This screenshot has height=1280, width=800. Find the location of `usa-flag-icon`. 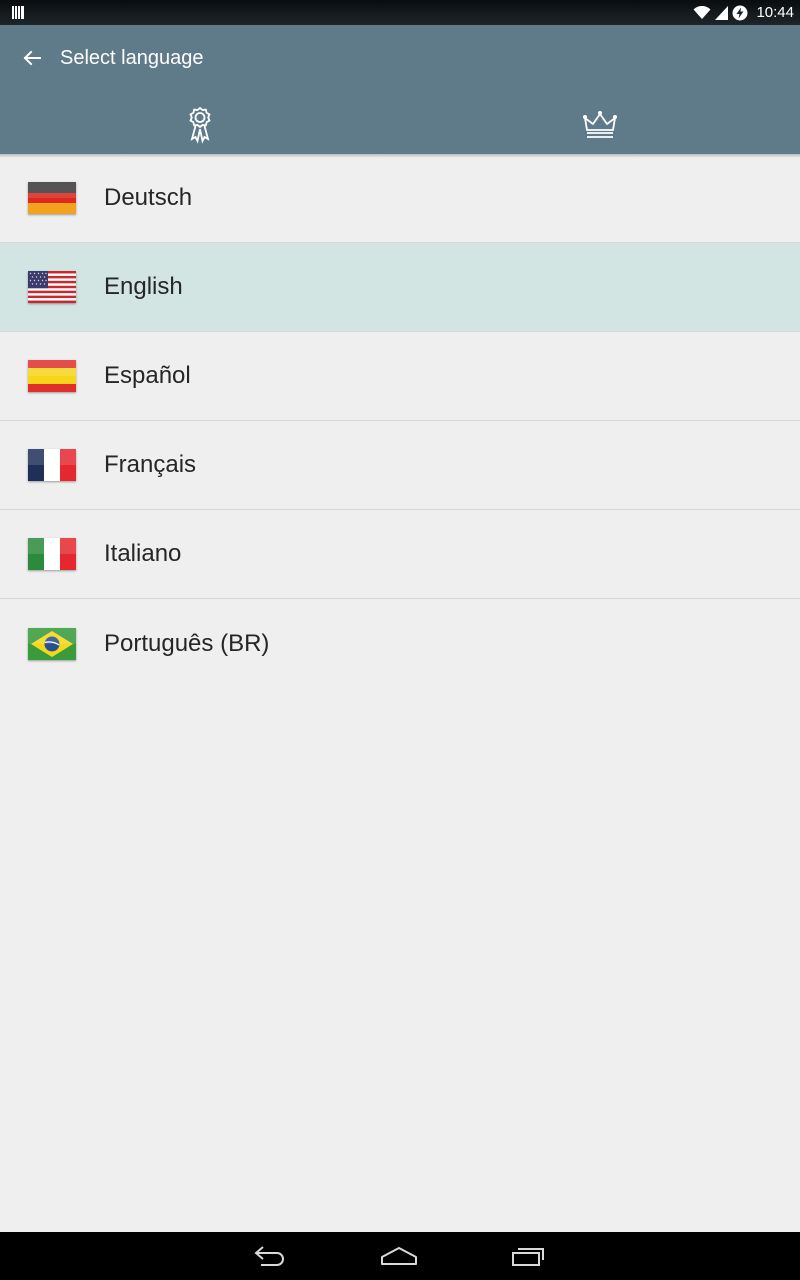

usa-flag-icon is located at coordinates (52, 287).